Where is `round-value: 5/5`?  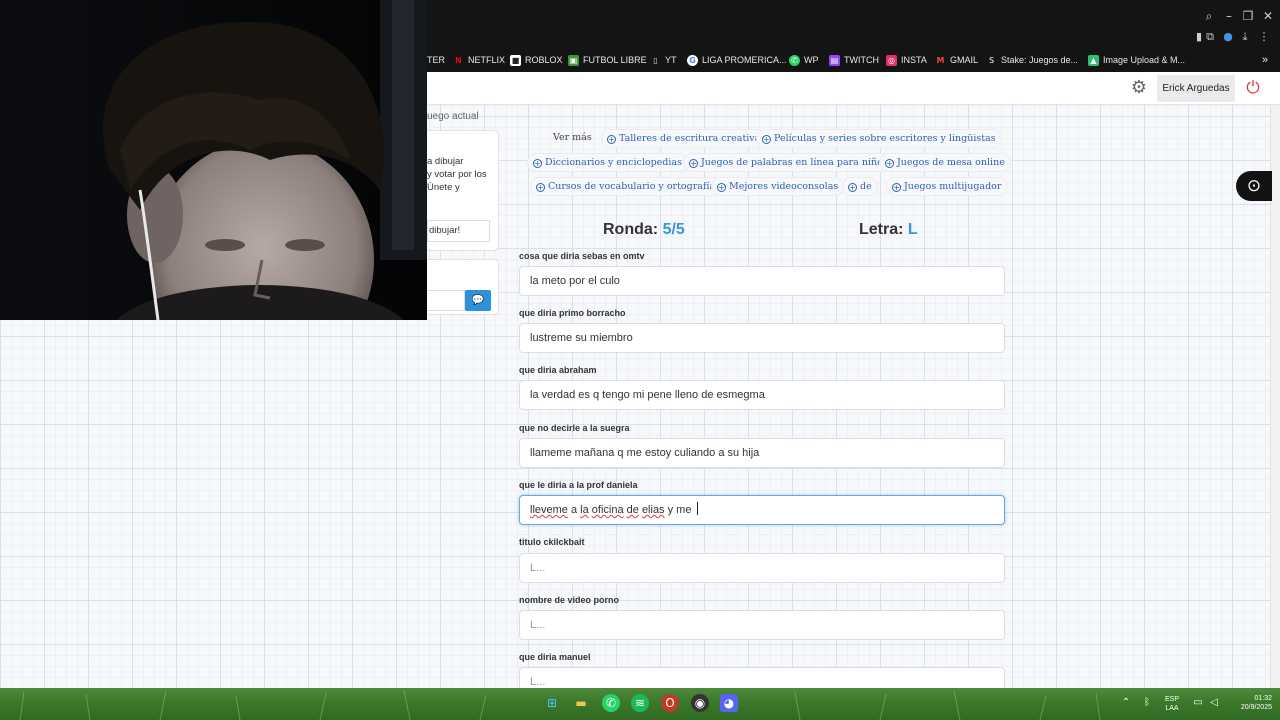
round-value: 5/5 is located at coordinates (673, 229).